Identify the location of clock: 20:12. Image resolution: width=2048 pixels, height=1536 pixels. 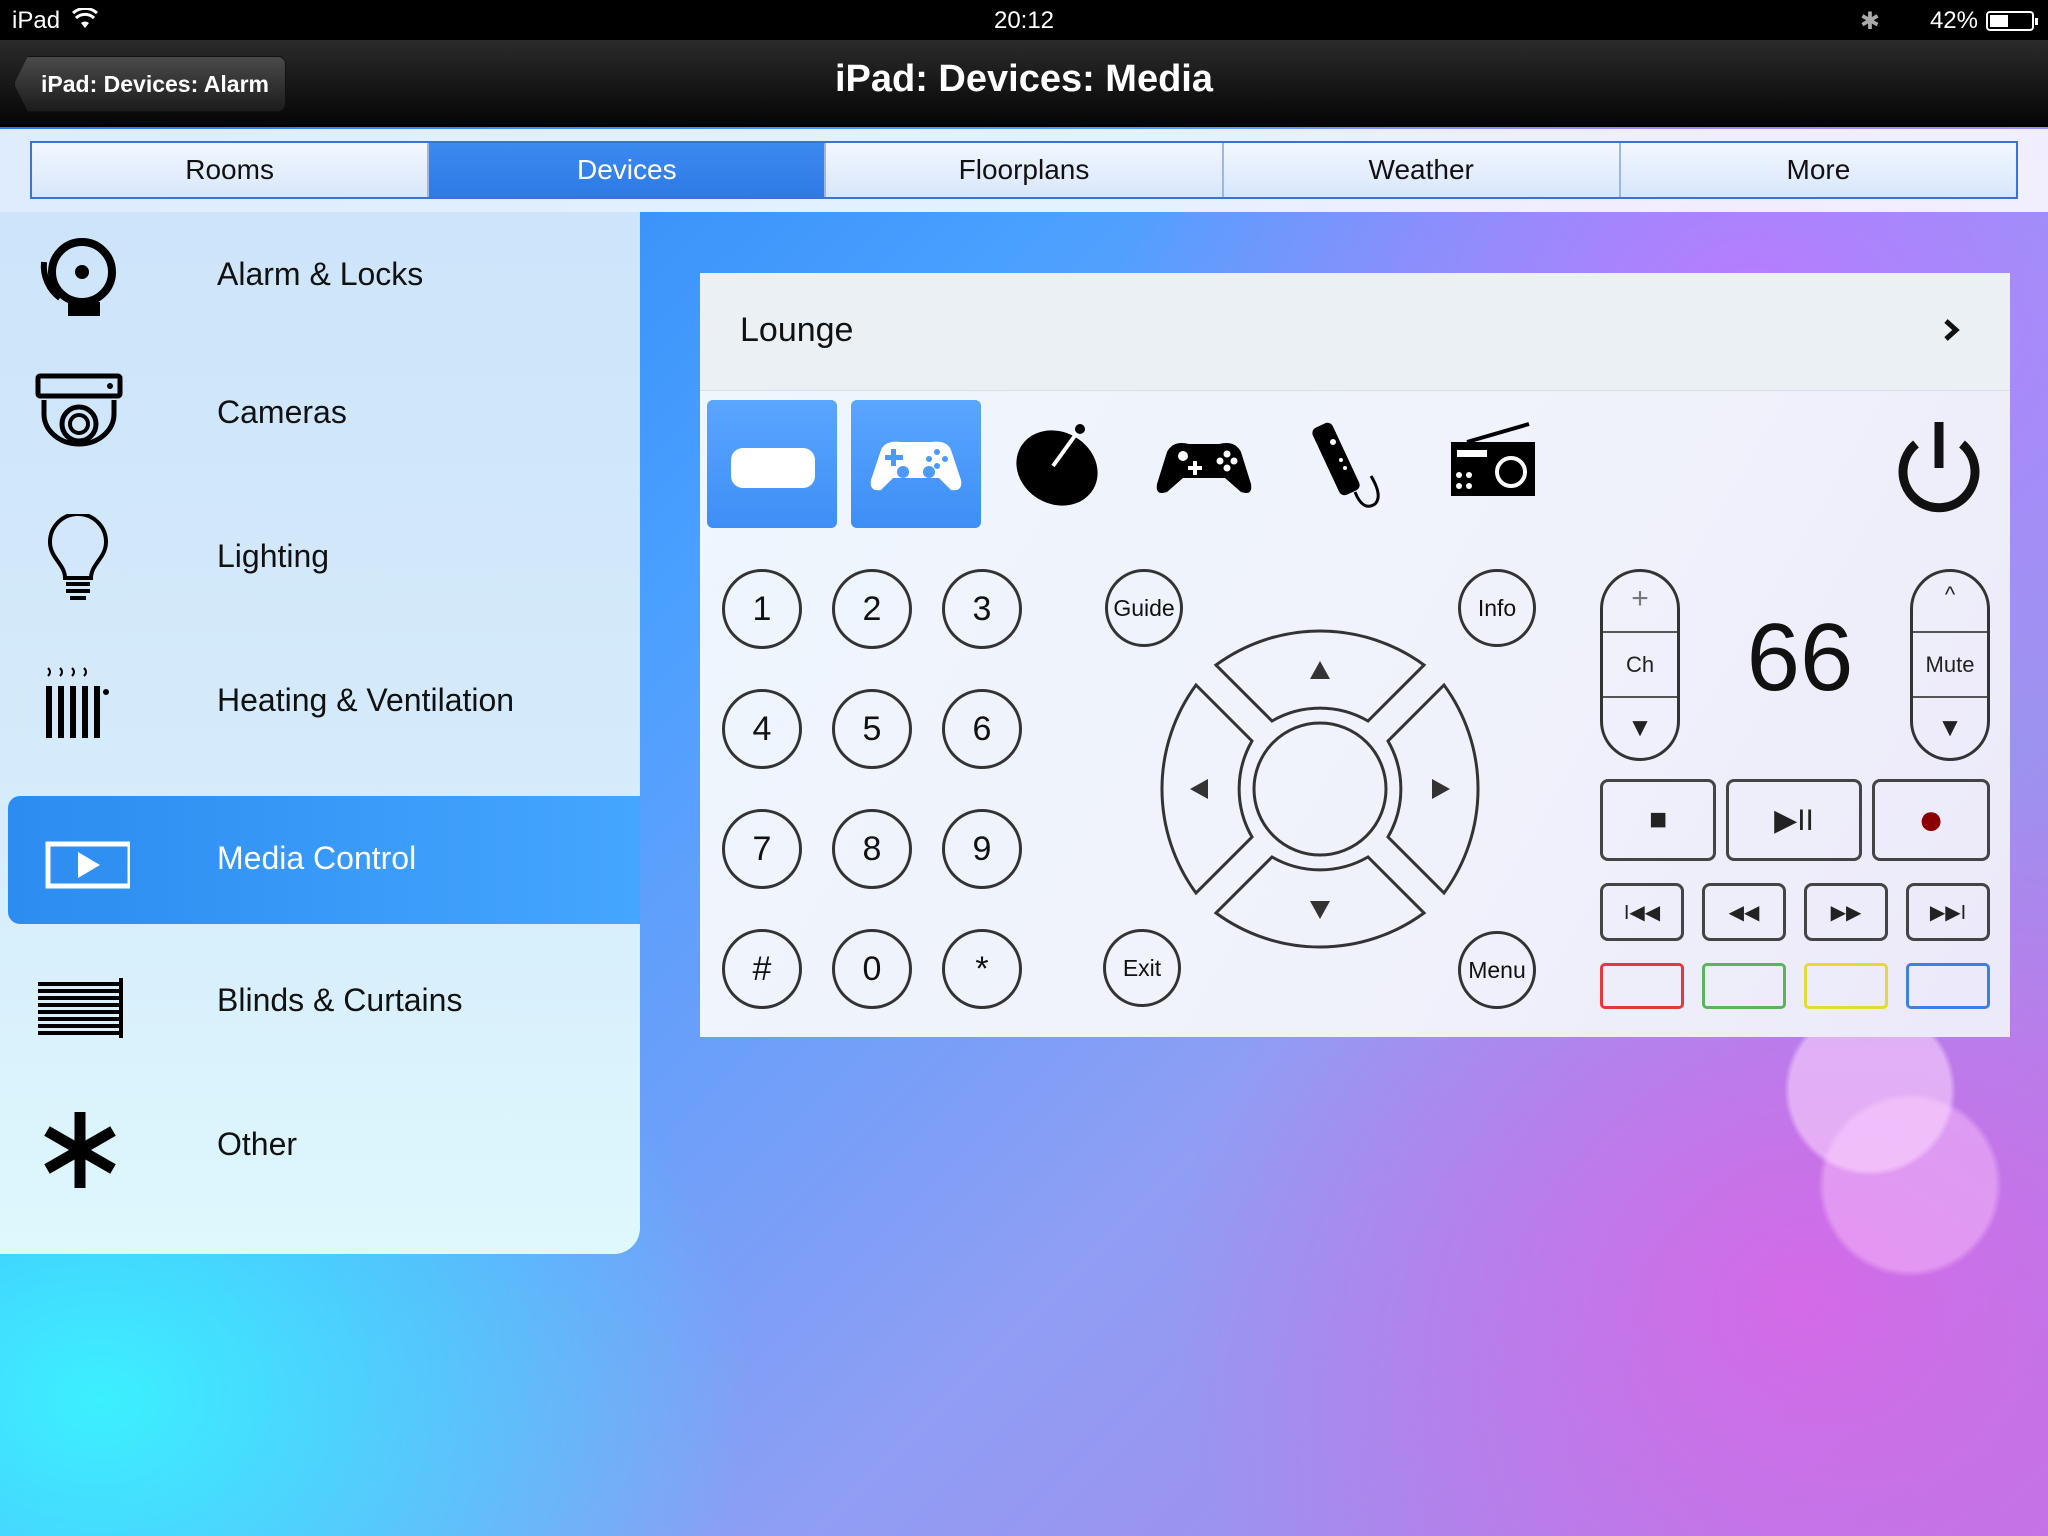
(1024, 20).